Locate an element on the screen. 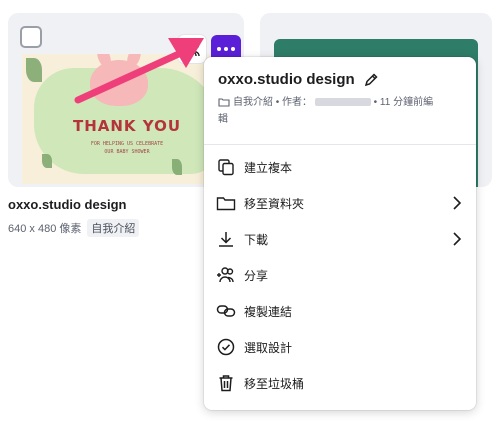  menu-item-label: 選取設計 is located at coordinates (268, 347).